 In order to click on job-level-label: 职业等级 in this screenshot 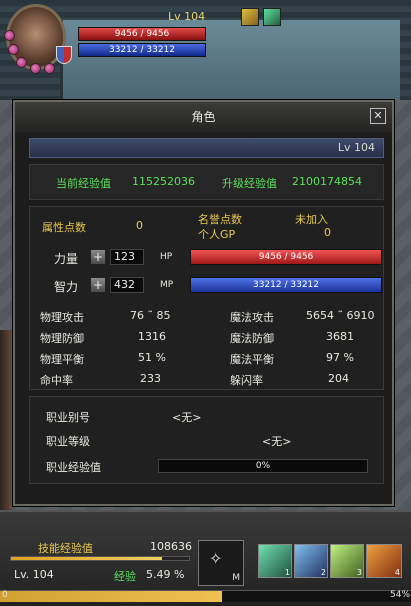, I will do `click(68, 441)`.